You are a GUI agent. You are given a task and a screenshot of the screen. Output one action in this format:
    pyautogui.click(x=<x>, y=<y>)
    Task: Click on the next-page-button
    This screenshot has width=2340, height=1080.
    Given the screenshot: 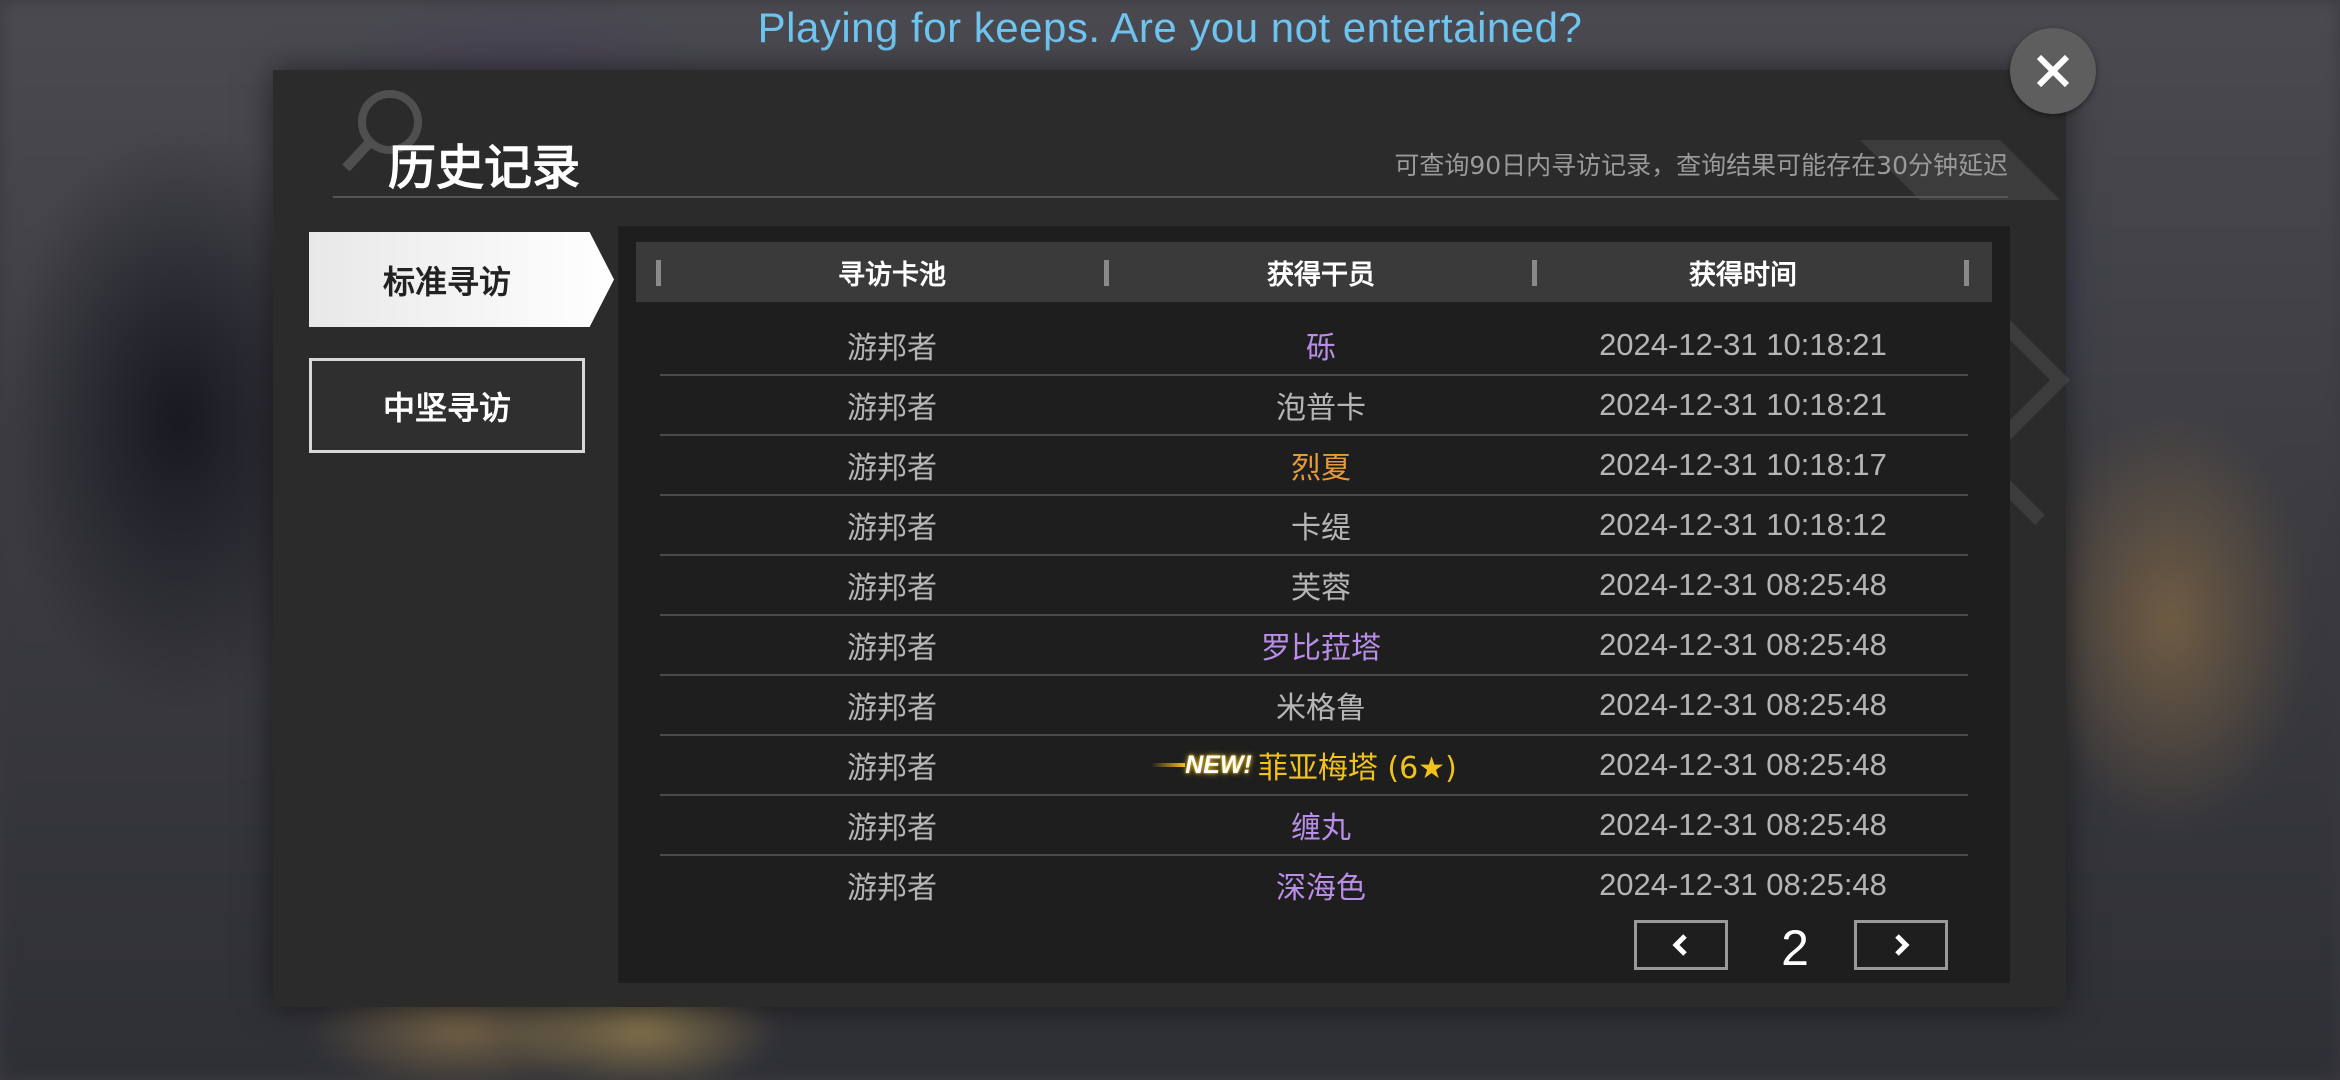 What is the action you would take?
    pyautogui.click(x=1901, y=945)
    